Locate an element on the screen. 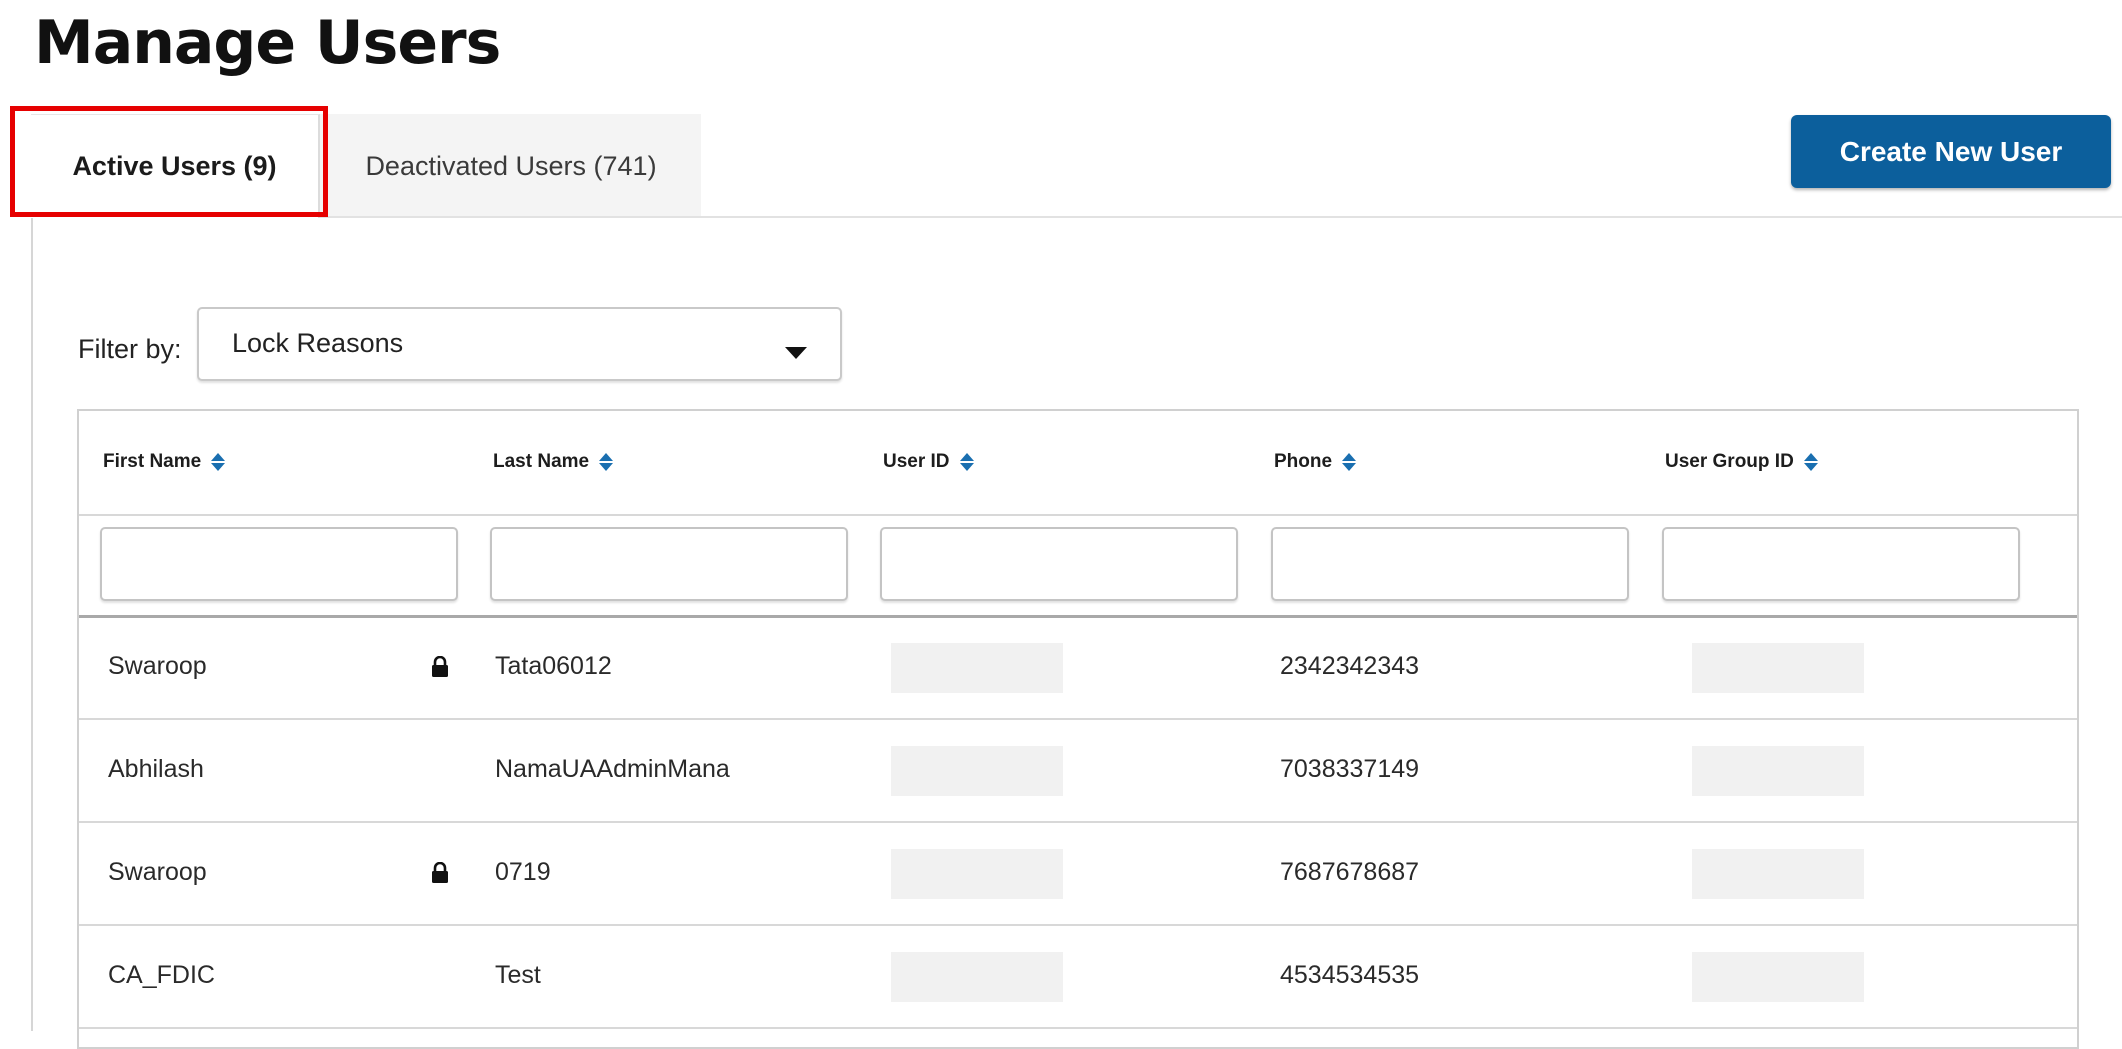 This screenshot has height=1049, width=2122. table-row: Swaroop Tata06012 2342342343 is located at coordinates (1078, 667).